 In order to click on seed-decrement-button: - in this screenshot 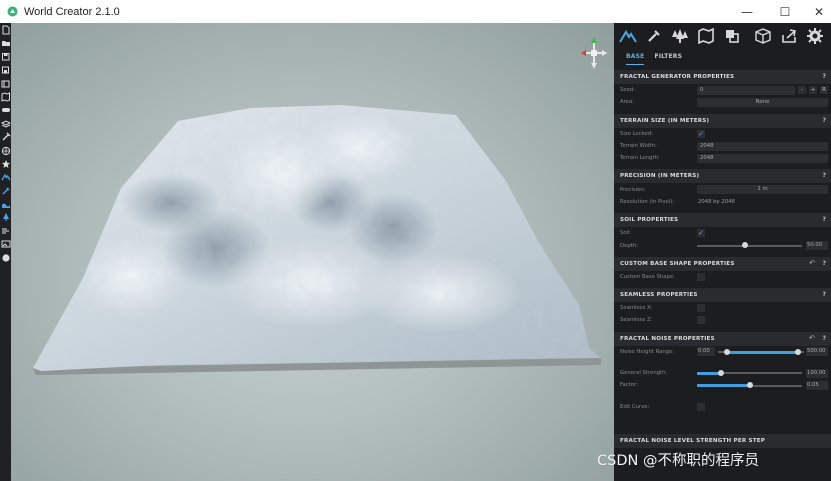, I will do `click(802, 90)`.